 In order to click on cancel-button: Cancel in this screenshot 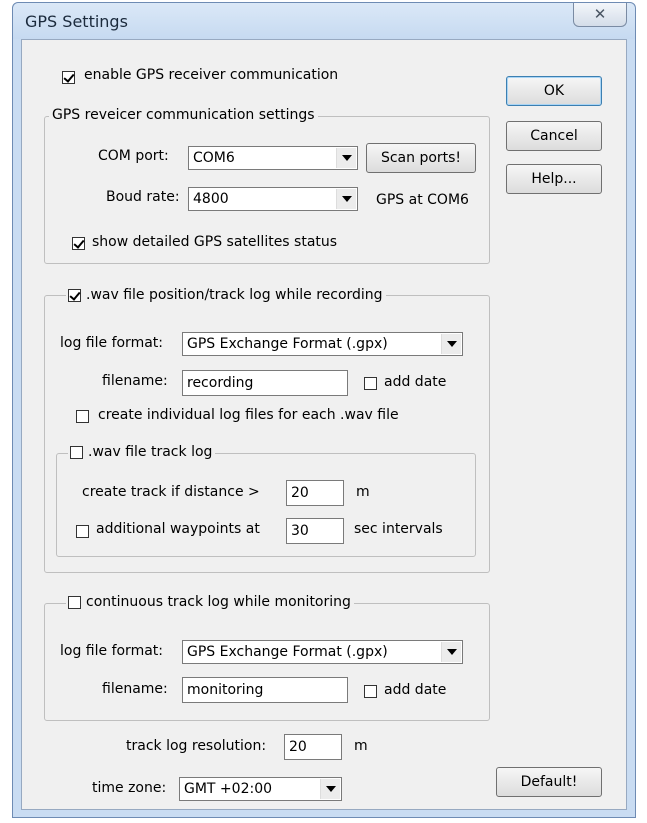, I will do `click(554, 136)`.